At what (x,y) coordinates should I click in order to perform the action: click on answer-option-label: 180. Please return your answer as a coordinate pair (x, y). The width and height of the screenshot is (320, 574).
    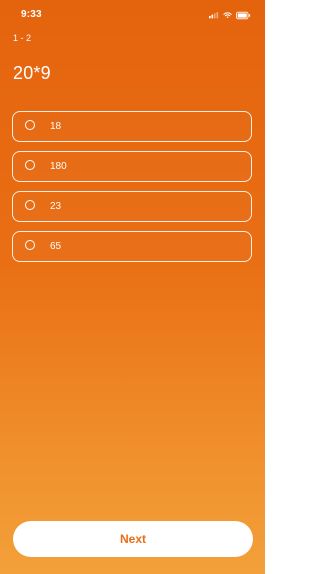
    Looking at the image, I should click on (58, 166).